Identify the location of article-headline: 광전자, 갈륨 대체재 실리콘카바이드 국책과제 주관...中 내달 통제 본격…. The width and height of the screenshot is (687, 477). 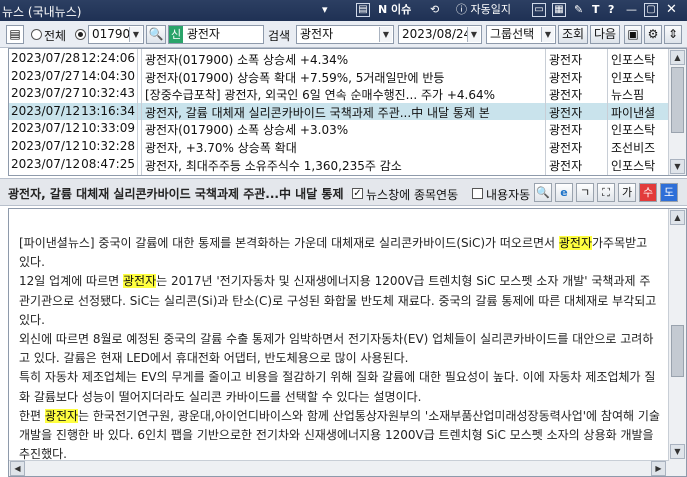
(178, 194).